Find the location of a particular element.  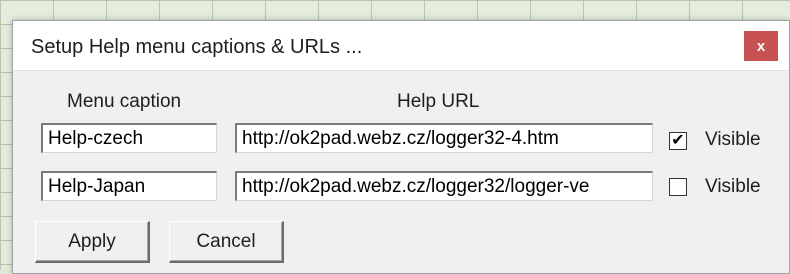

help-url-header: Help URL is located at coordinates (438, 101).